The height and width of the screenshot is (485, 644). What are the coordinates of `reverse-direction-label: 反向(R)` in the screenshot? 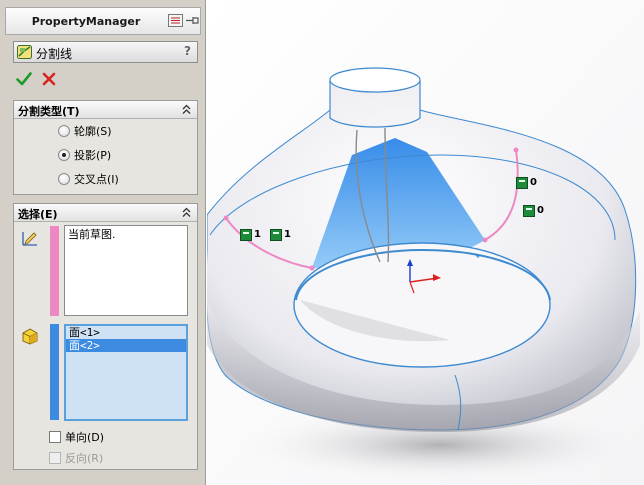 It's located at (84, 458).